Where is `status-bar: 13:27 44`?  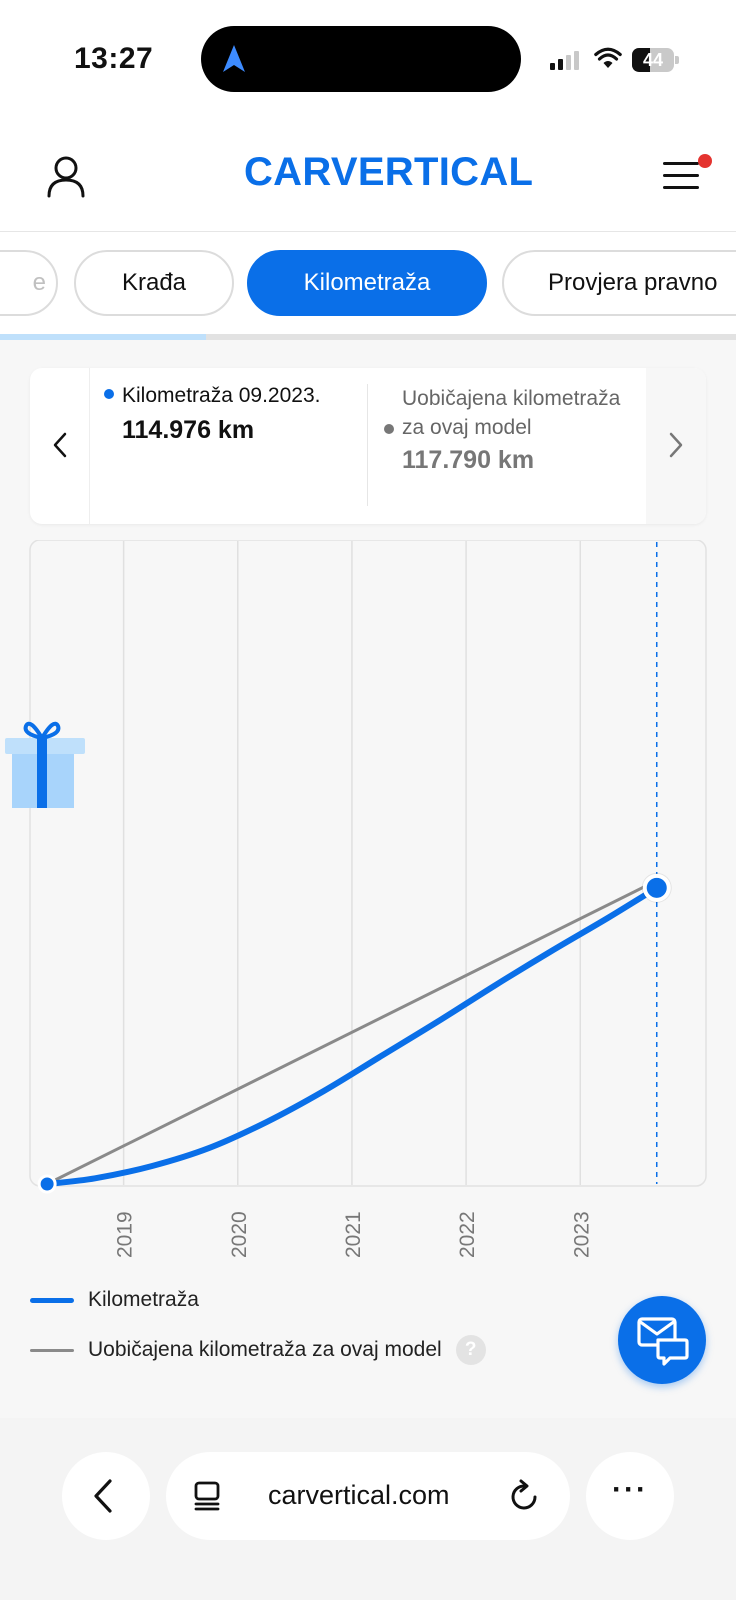
status-bar: 13:27 44 is located at coordinates (368, 60).